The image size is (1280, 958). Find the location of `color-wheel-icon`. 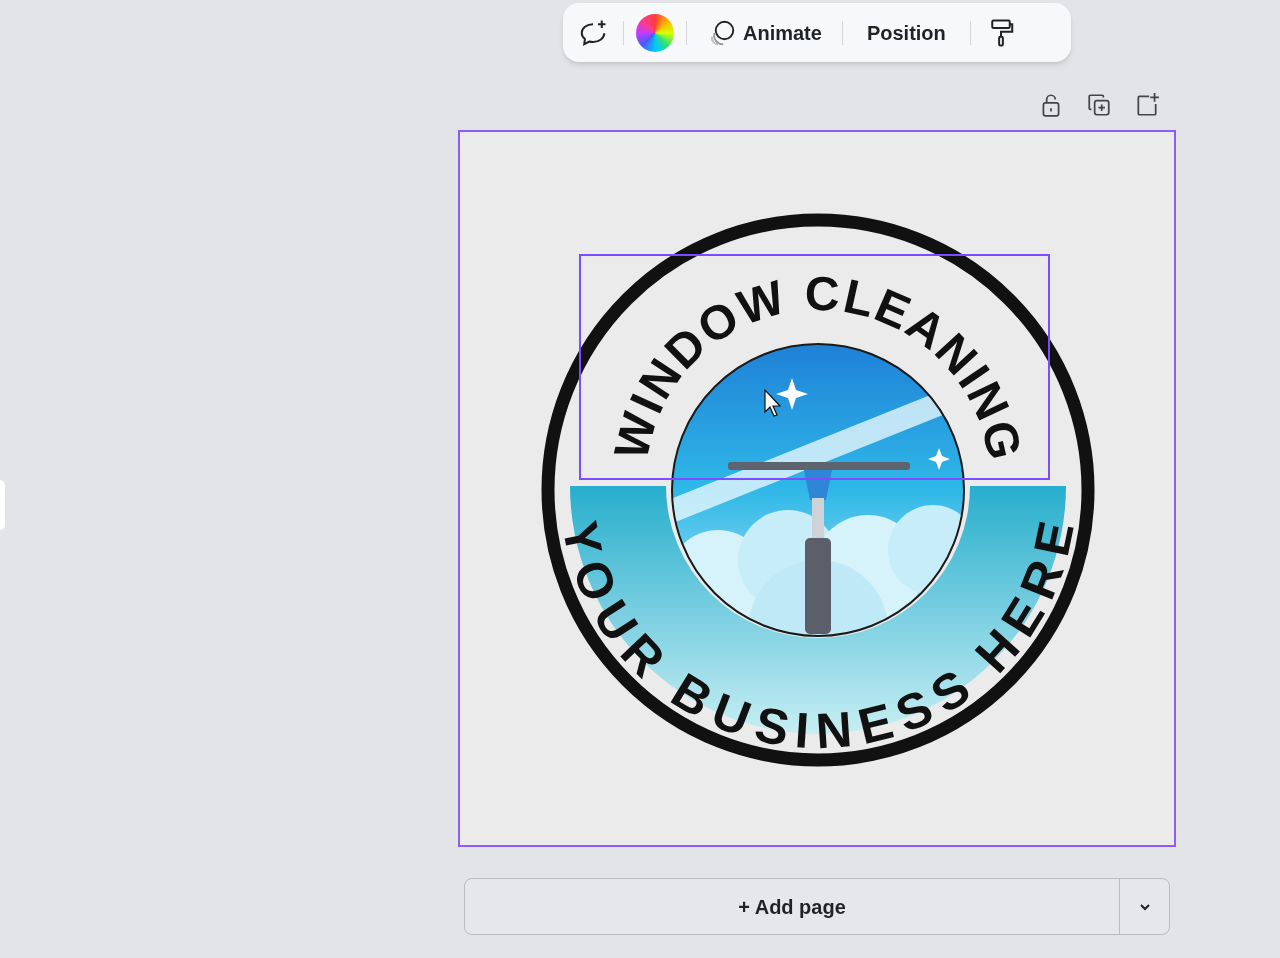

color-wheel-icon is located at coordinates (655, 32).